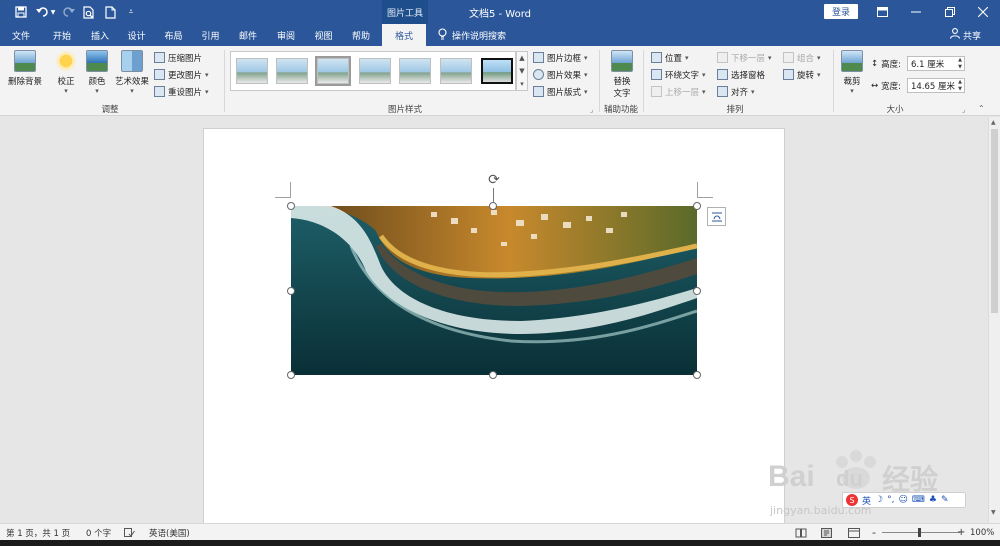  I want to click on height-input: 6.1 厘米 ▲ ▼, so click(936, 63).